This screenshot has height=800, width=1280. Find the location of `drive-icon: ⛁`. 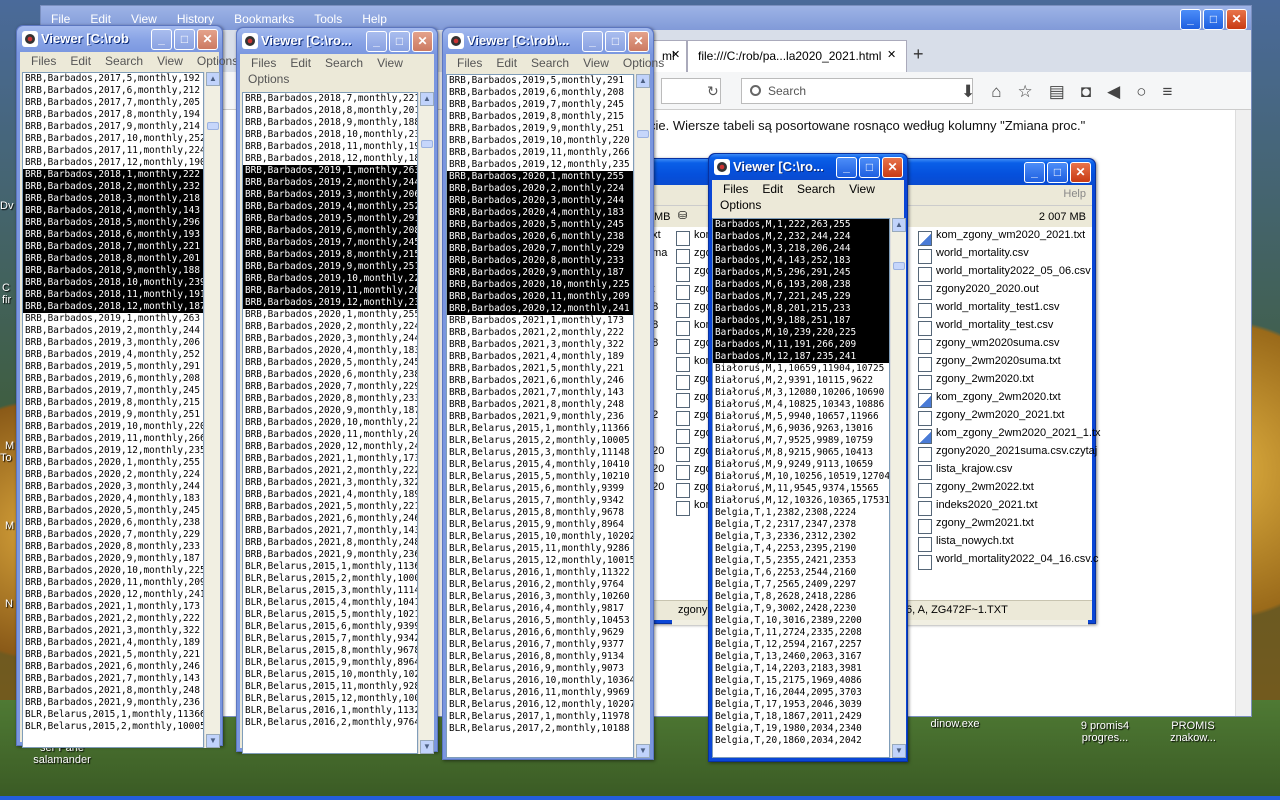

drive-icon: ⛁ is located at coordinates (682, 215).